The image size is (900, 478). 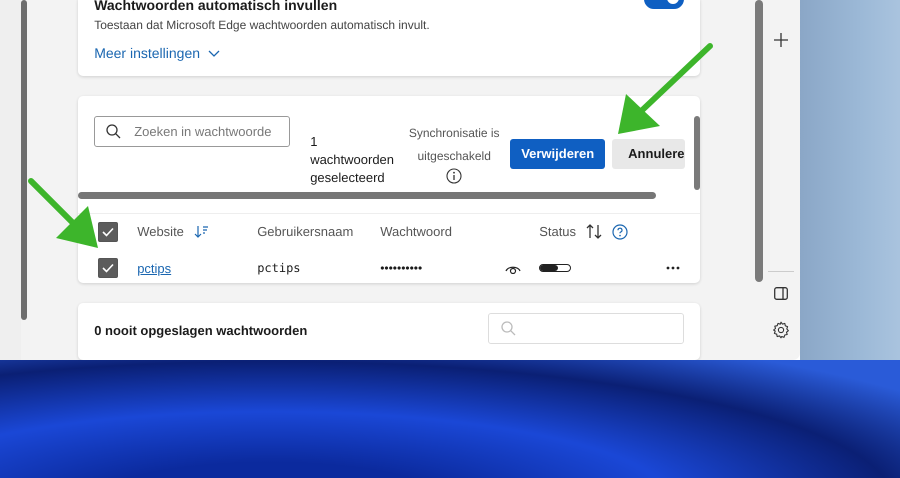 I want to click on website-link: pctips, so click(x=154, y=268).